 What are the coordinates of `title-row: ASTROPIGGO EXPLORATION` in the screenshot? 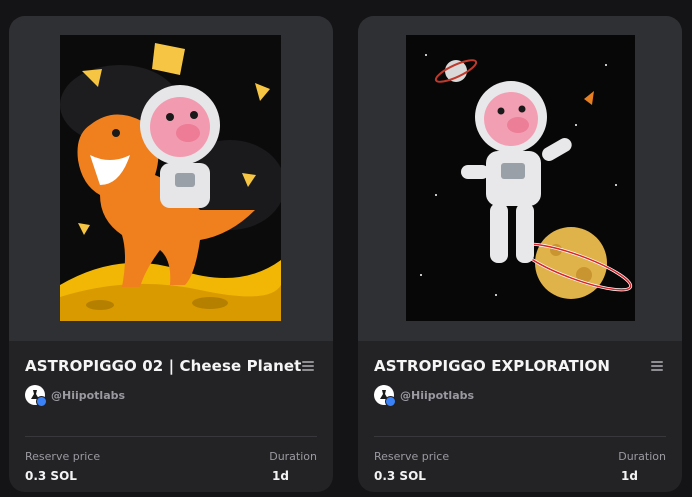 It's located at (520, 368).